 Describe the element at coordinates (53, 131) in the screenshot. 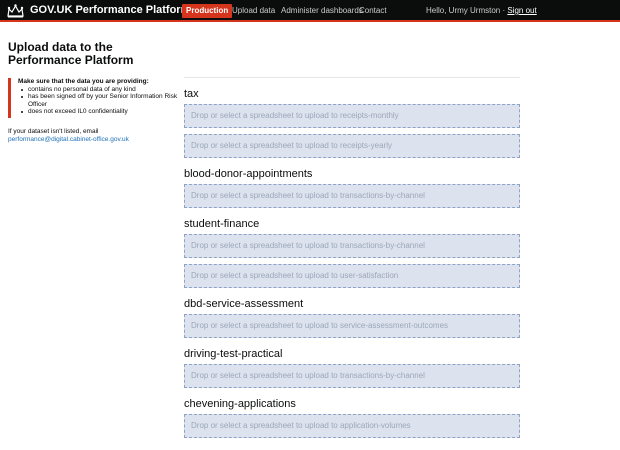

I see `help-text: If your dataset isn't listed, email` at that location.